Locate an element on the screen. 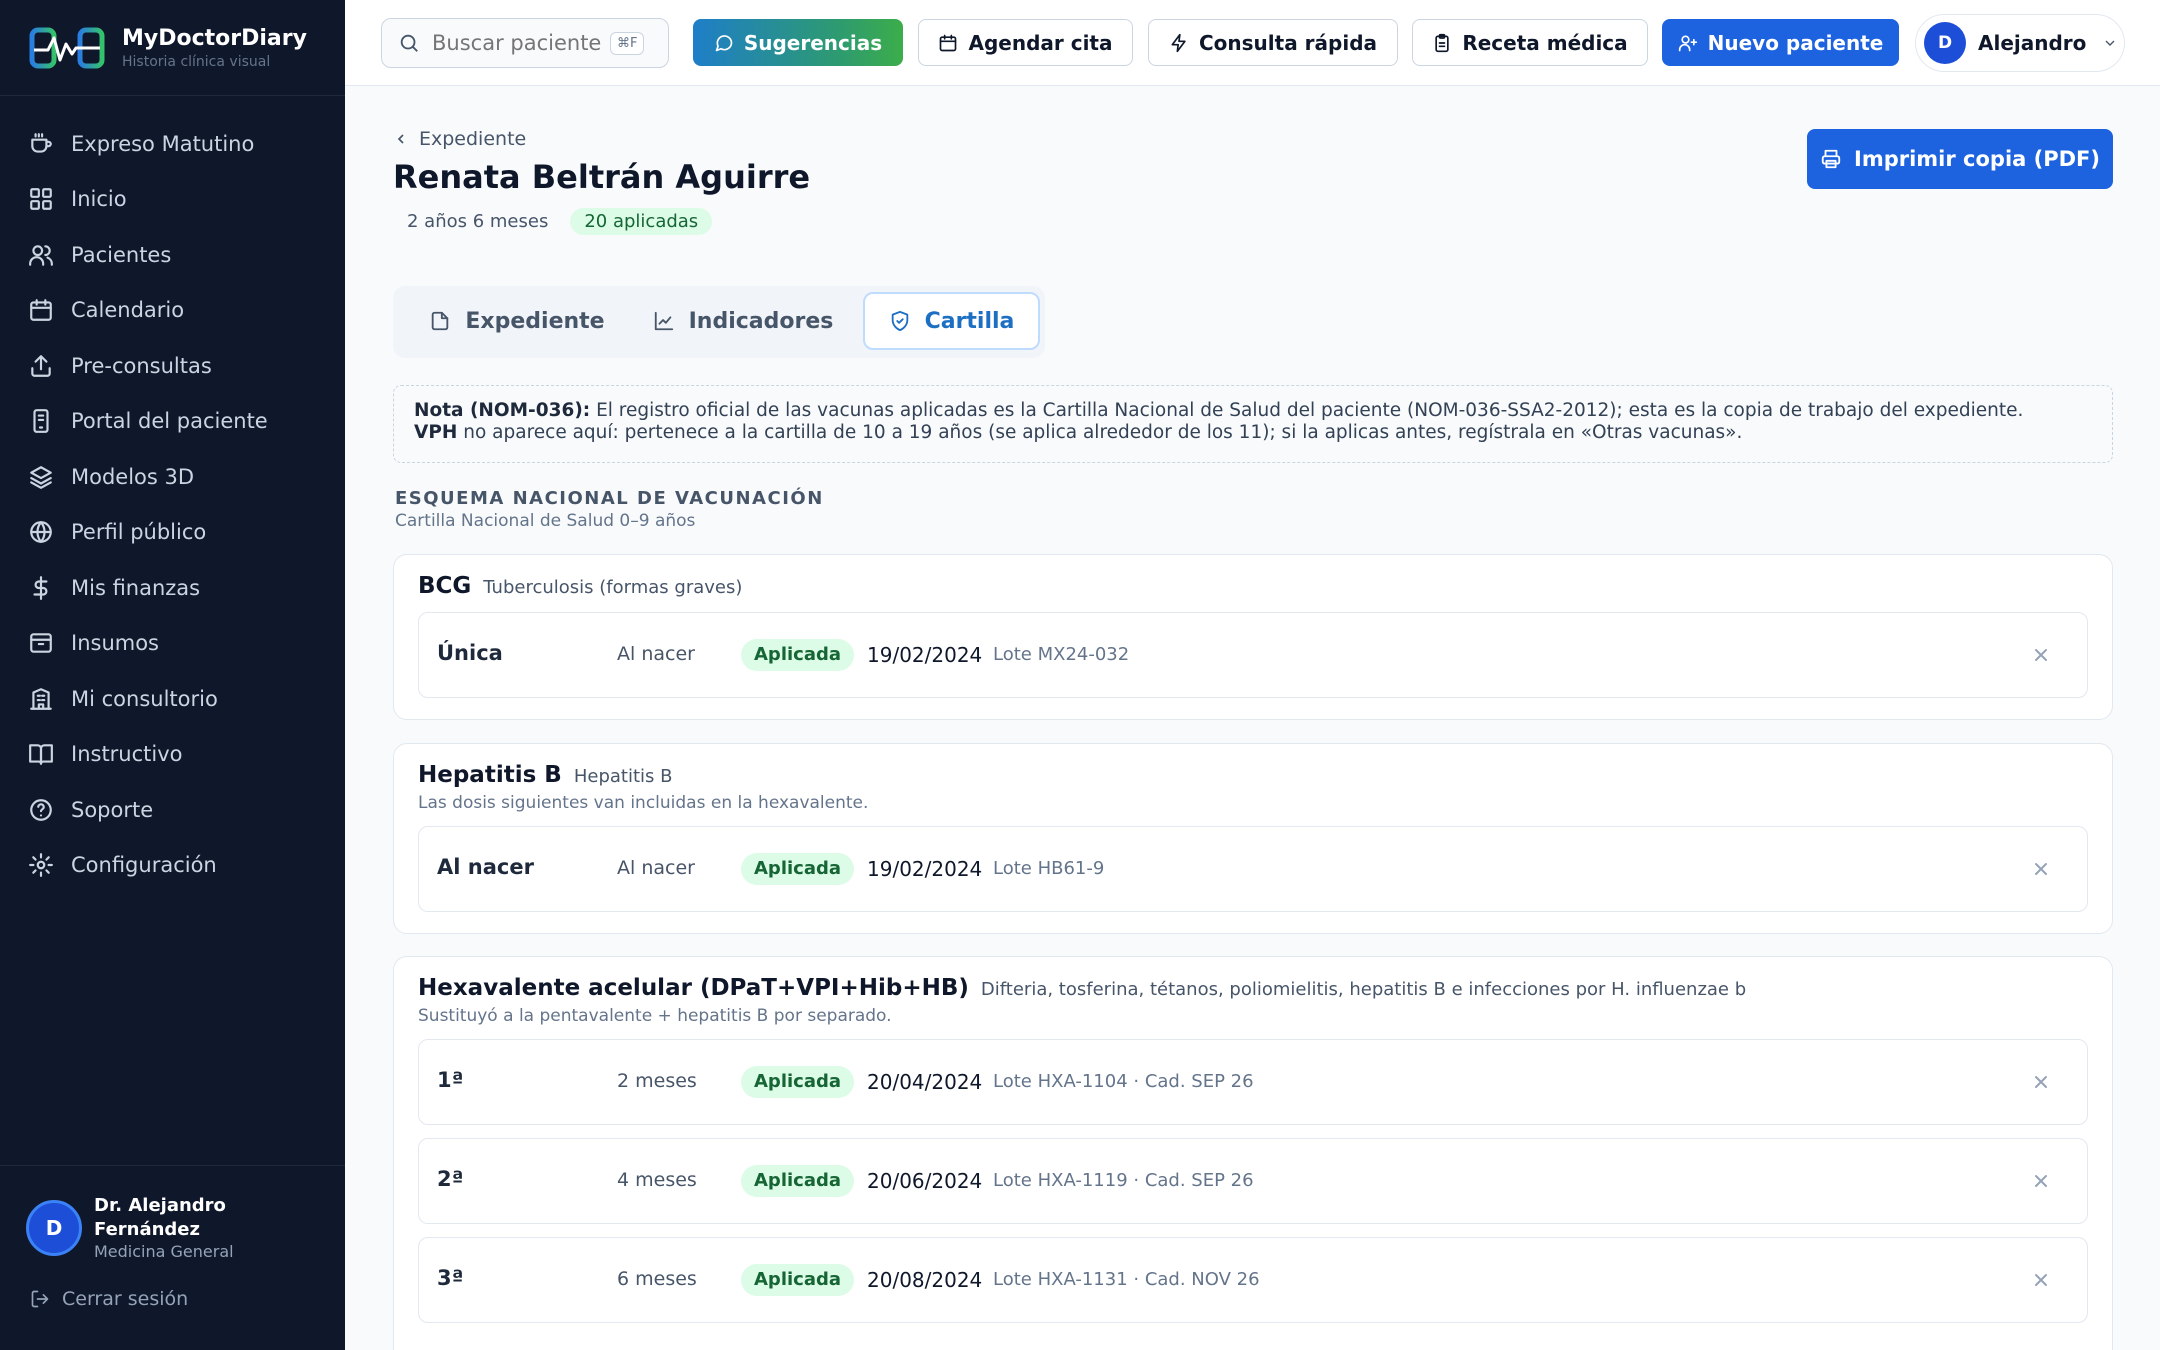 The width and height of the screenshot is (2160, 1350). sidebar-item-instructivo: Instructivo is located at coordinates (172, 755).